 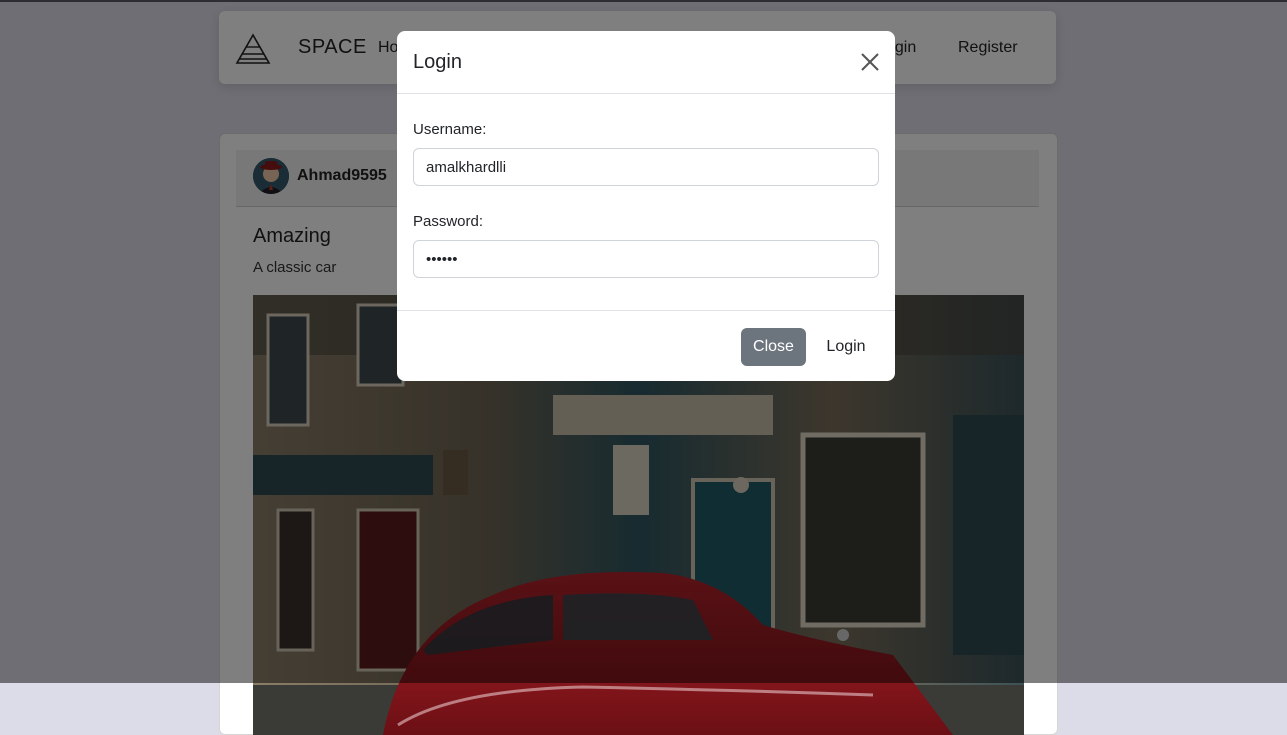 I want to click on password-label: Password:, so click(x=448, y=221).